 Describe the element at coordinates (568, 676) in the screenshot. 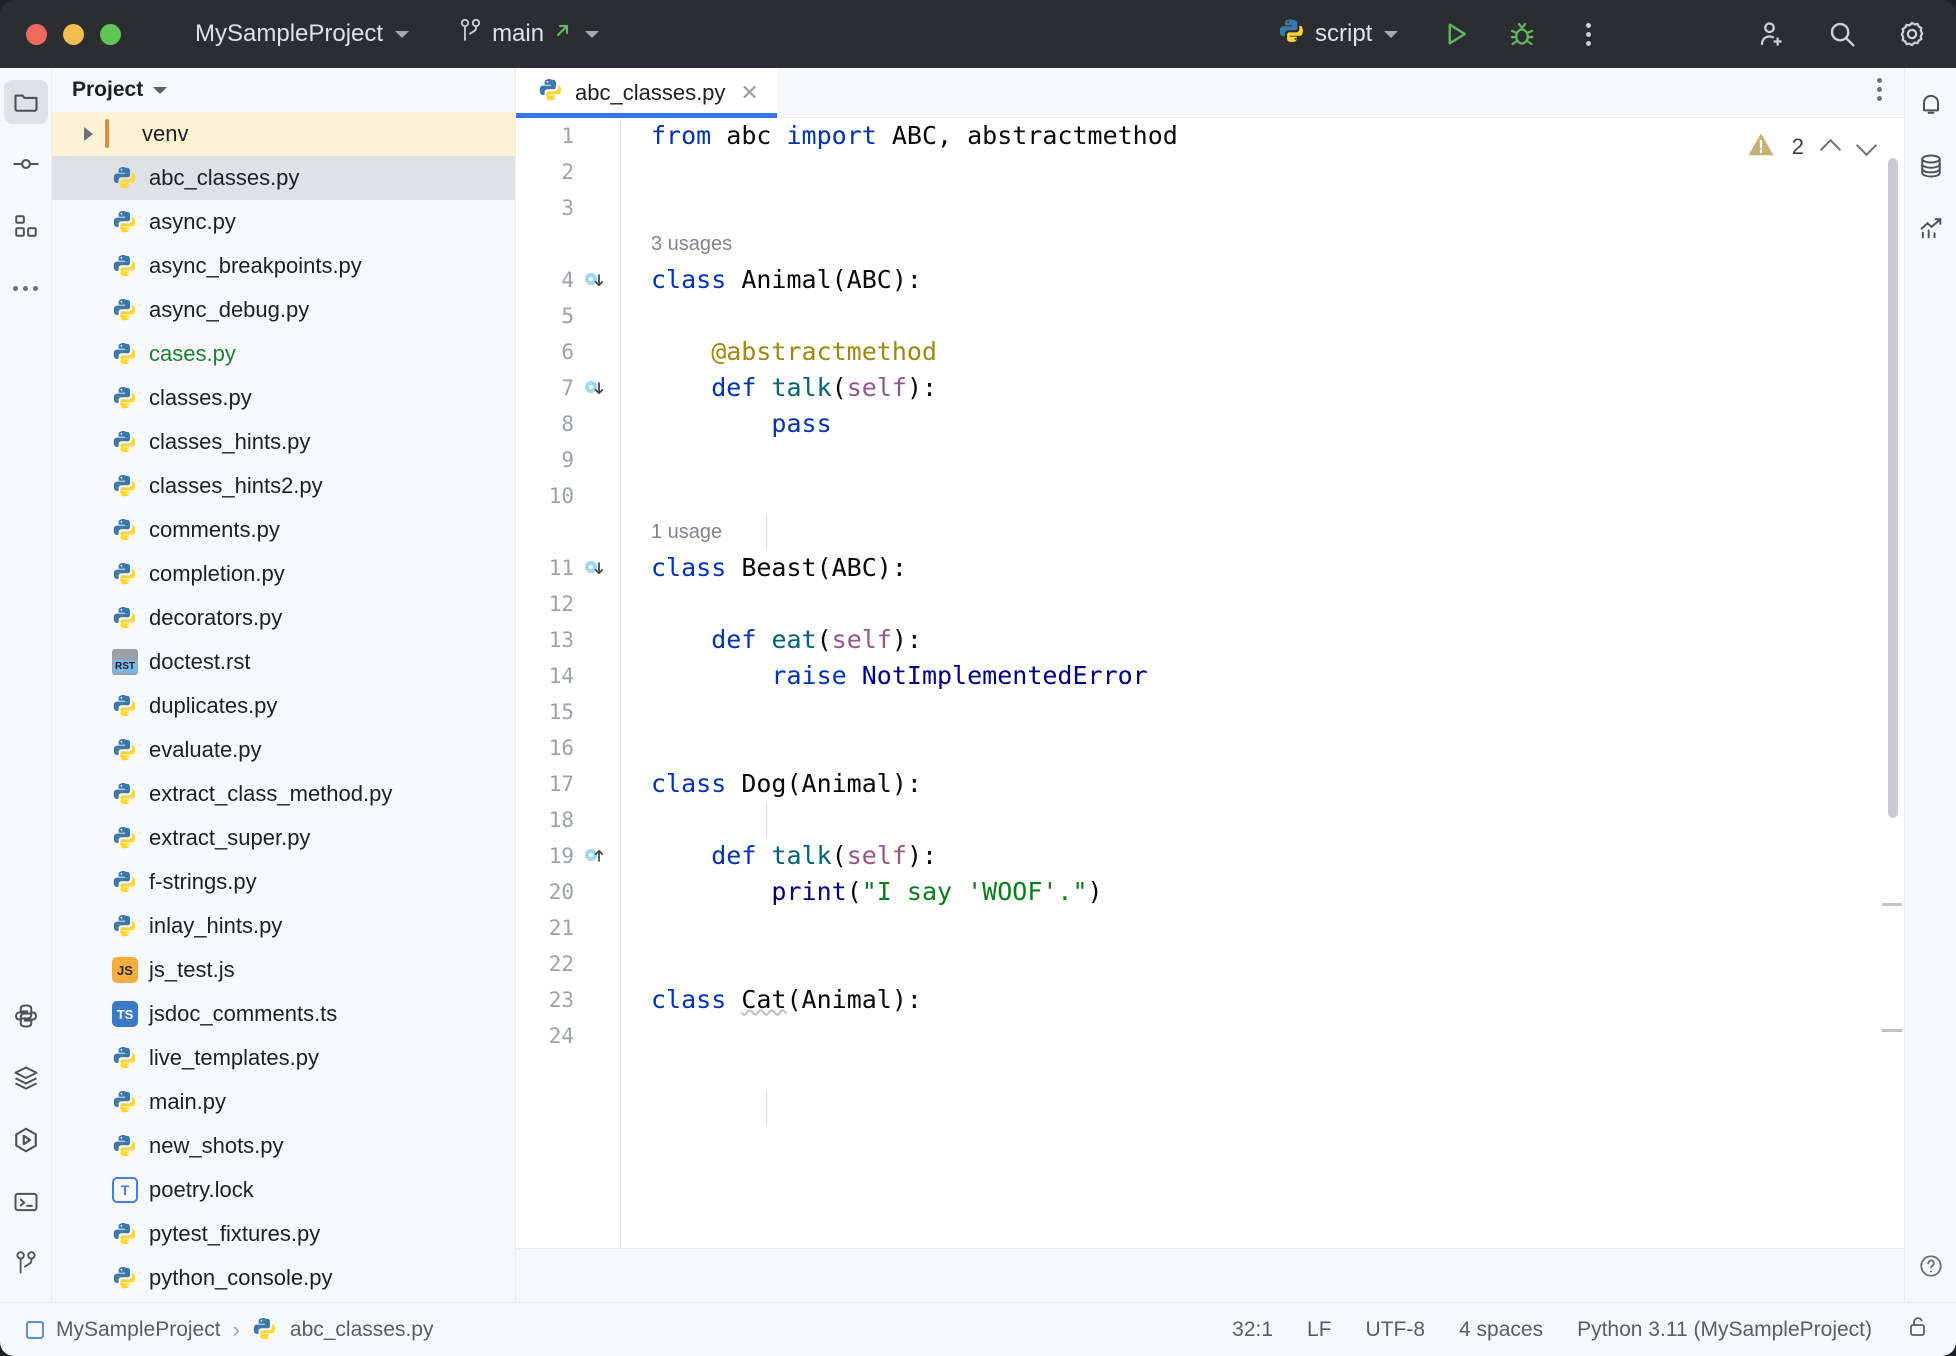

I see `gutter-line: 14` at that location.